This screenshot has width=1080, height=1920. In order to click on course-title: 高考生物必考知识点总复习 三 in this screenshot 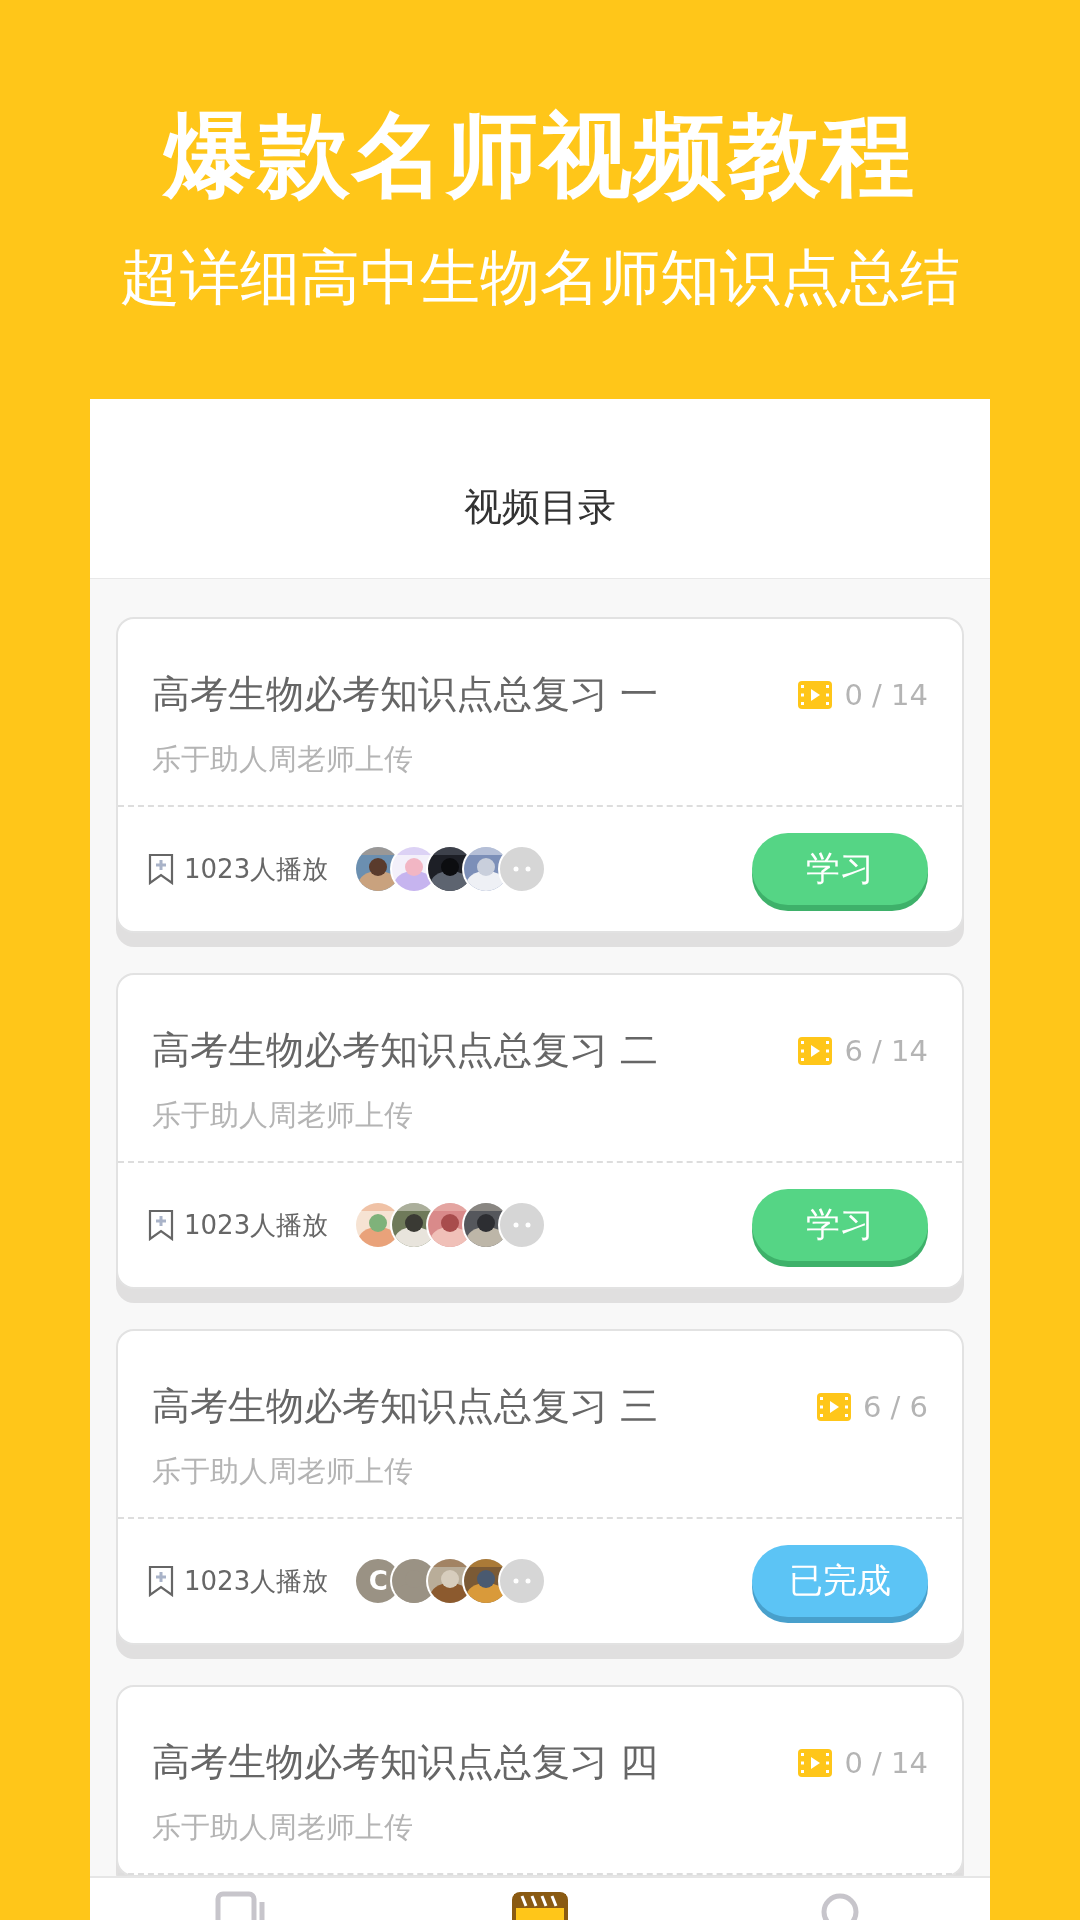, I will do `click(405, 1406)`.